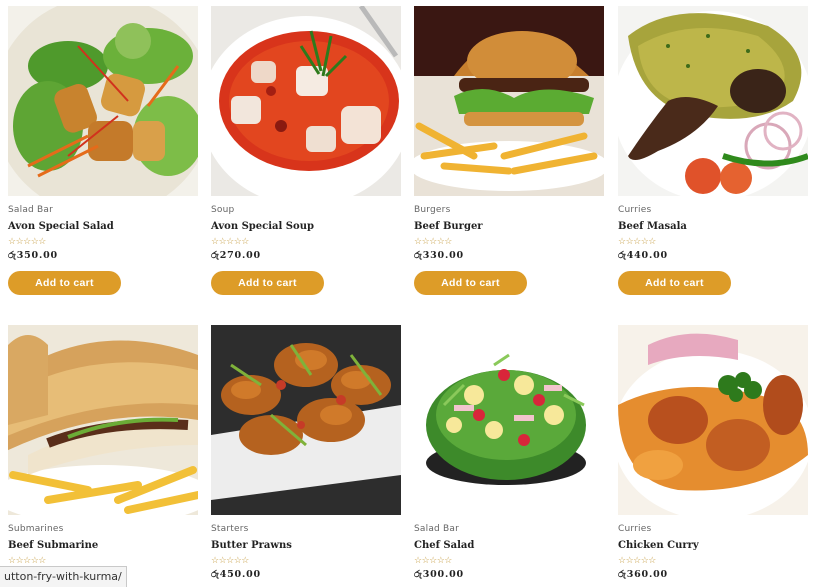  Describe the element at coordinates (658, 545) in the screenshot. I see `product-name: Chicken Curry` at that location.